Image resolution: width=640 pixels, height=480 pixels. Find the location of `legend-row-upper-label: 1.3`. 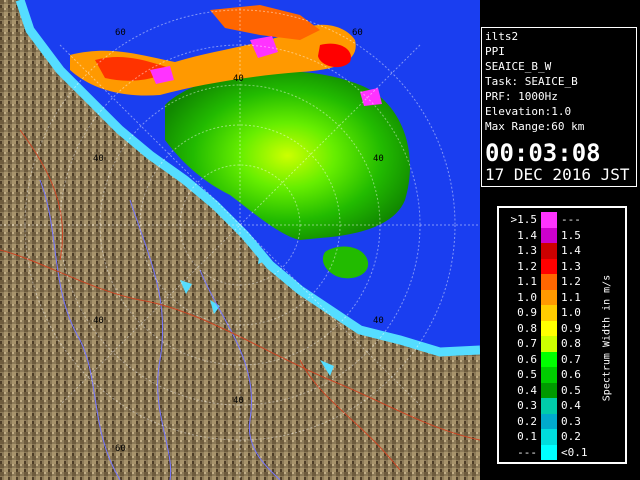

legend-row-upper-label: 1.3 is located at coordinates (571, 266).